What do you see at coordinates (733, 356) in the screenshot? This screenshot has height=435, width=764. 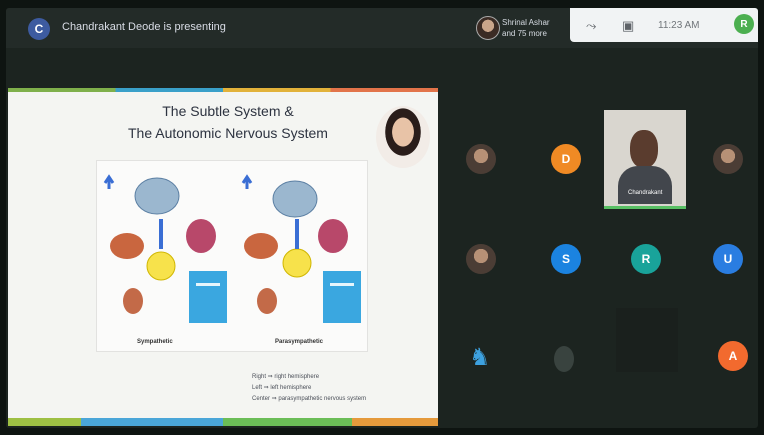 I see `participant-a: A` at bounding box center [733, 356].